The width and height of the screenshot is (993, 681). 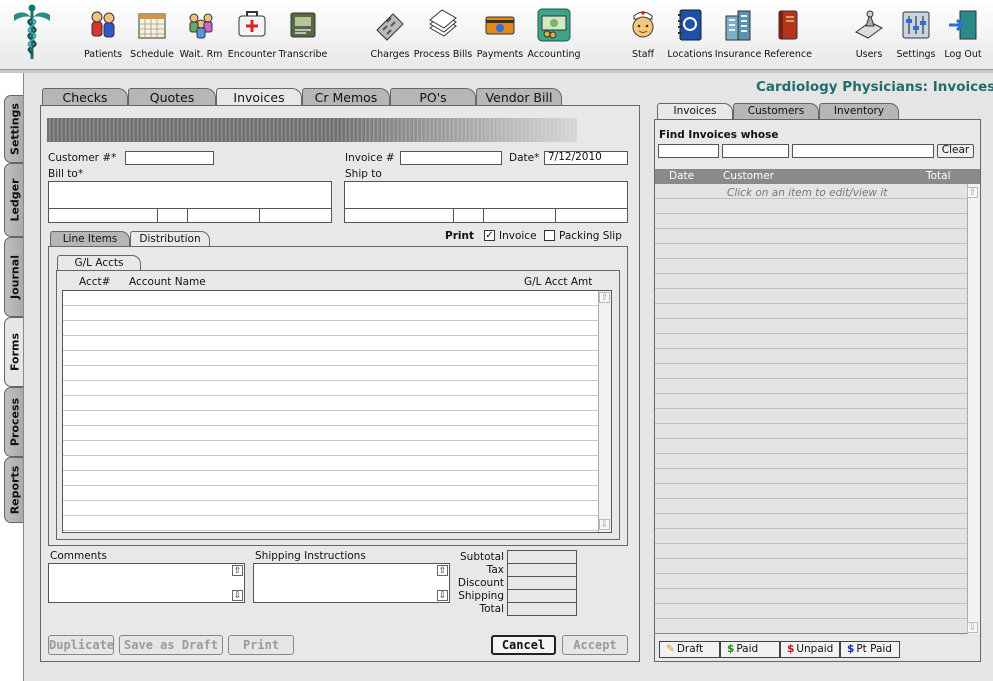 What do you see at coordinates (859, 111) in the screenshot?
I see `right-tab-inventory: Inventory` at bounding box center [859, 111].